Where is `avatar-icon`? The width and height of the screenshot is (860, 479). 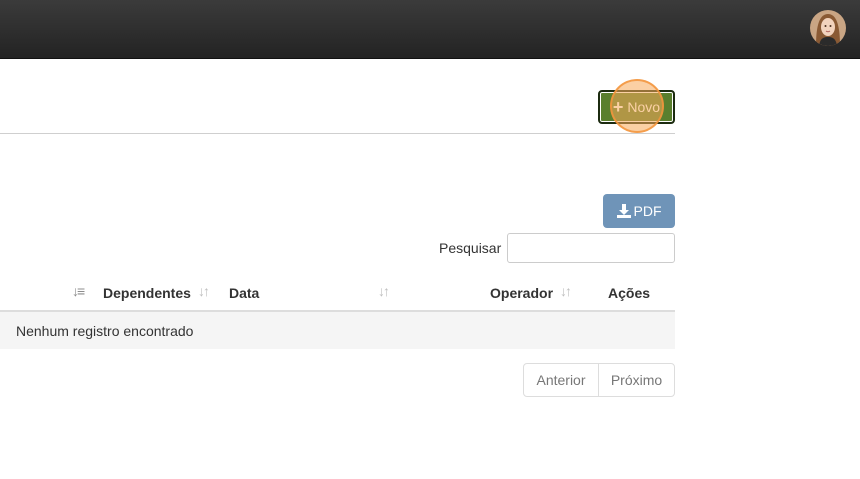 avatar-icon is located at coordinates (828, 28).